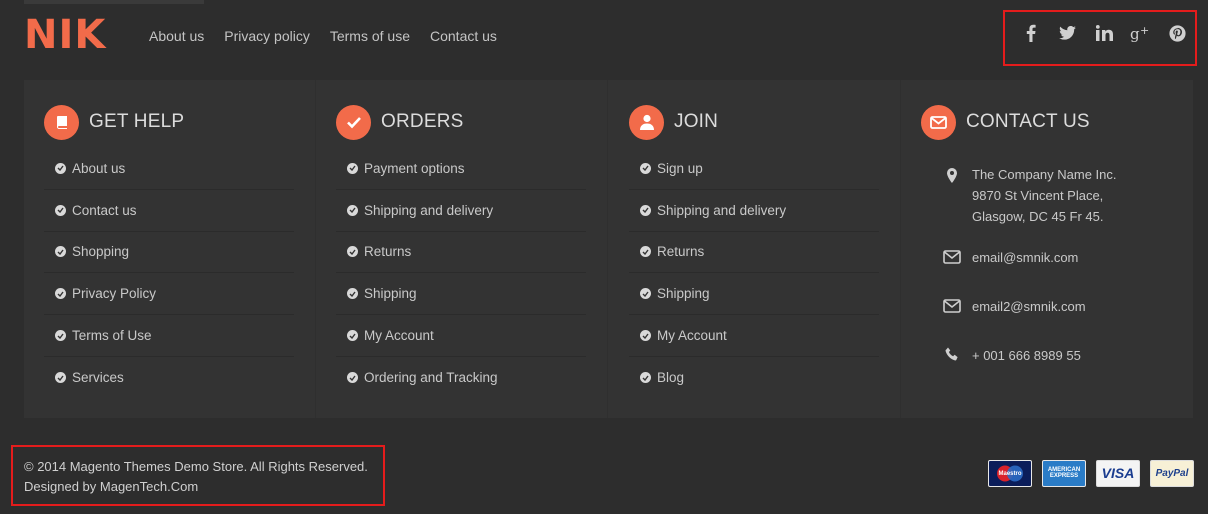 Image resolution: width=1208 pixels, height=514 pixels. I want to click on link-label: My Account, so click(399, 336).